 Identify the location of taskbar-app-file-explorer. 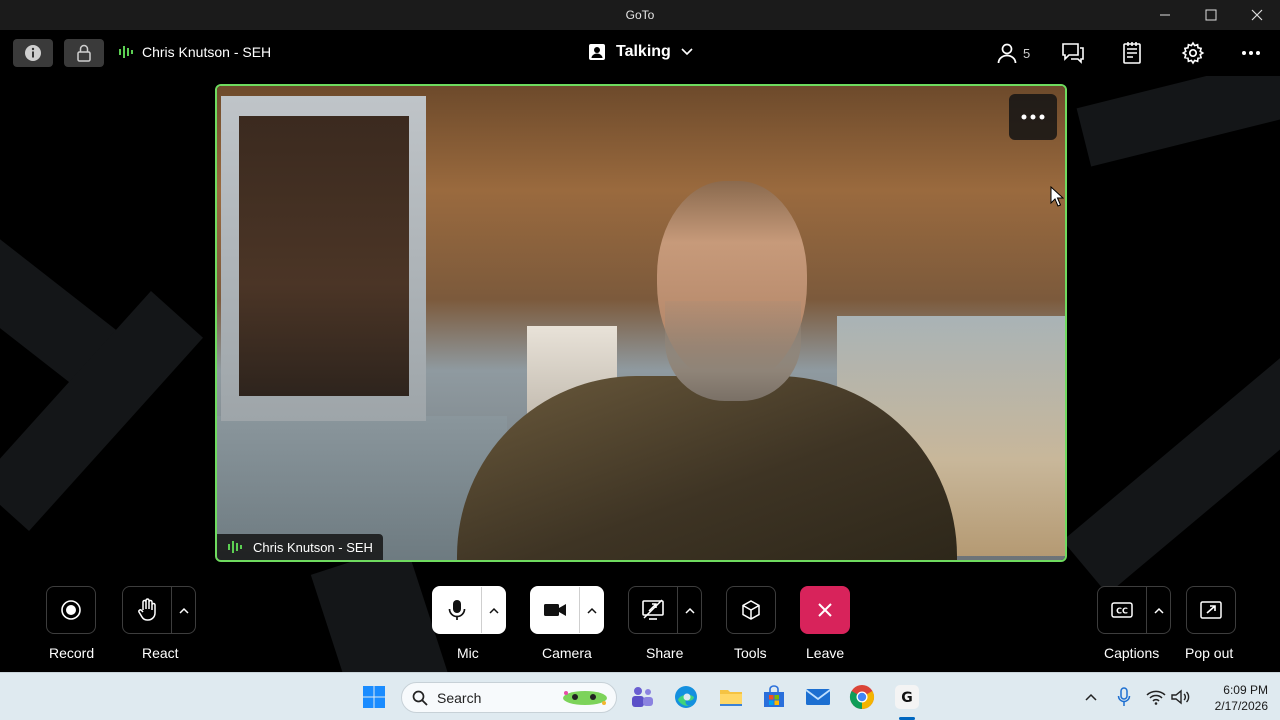
(731, 697).